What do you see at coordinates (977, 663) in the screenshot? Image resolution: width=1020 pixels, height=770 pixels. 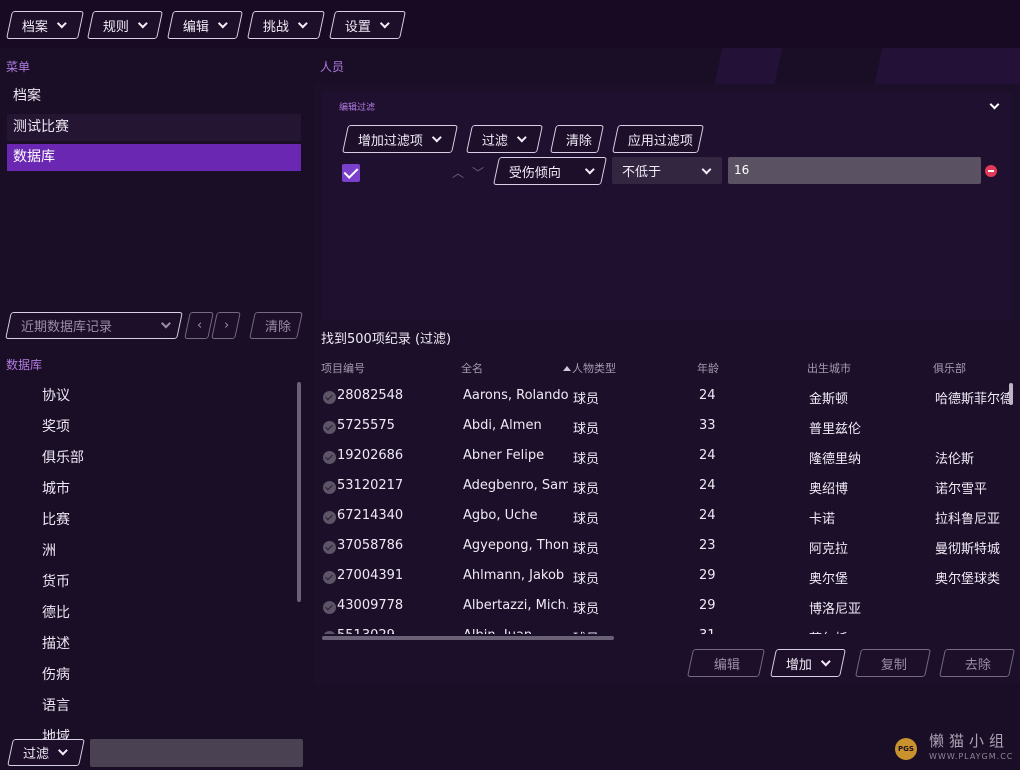 I see `remove-button: 去除` at bounding box center [977, 663].